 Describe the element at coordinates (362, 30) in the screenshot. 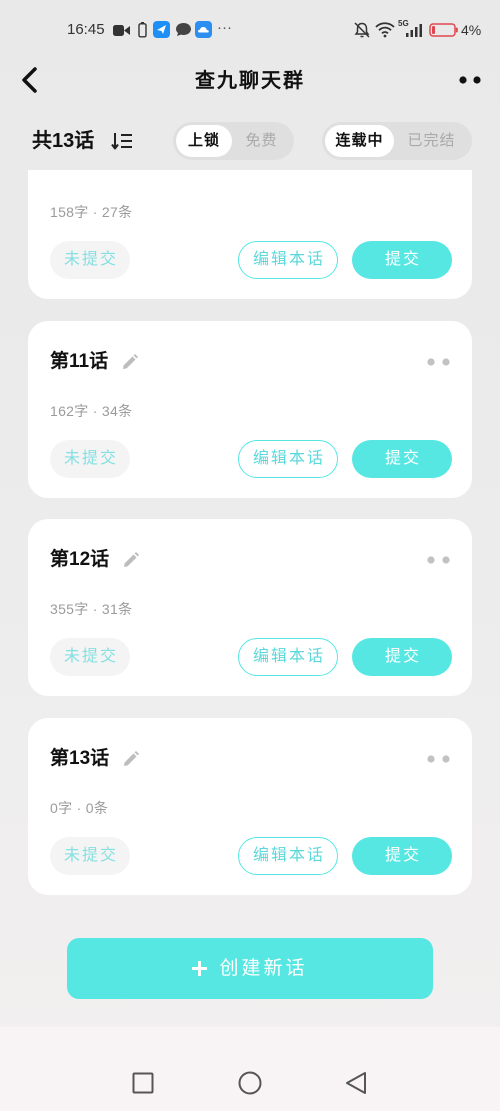

I see `mute-icon` at that location.